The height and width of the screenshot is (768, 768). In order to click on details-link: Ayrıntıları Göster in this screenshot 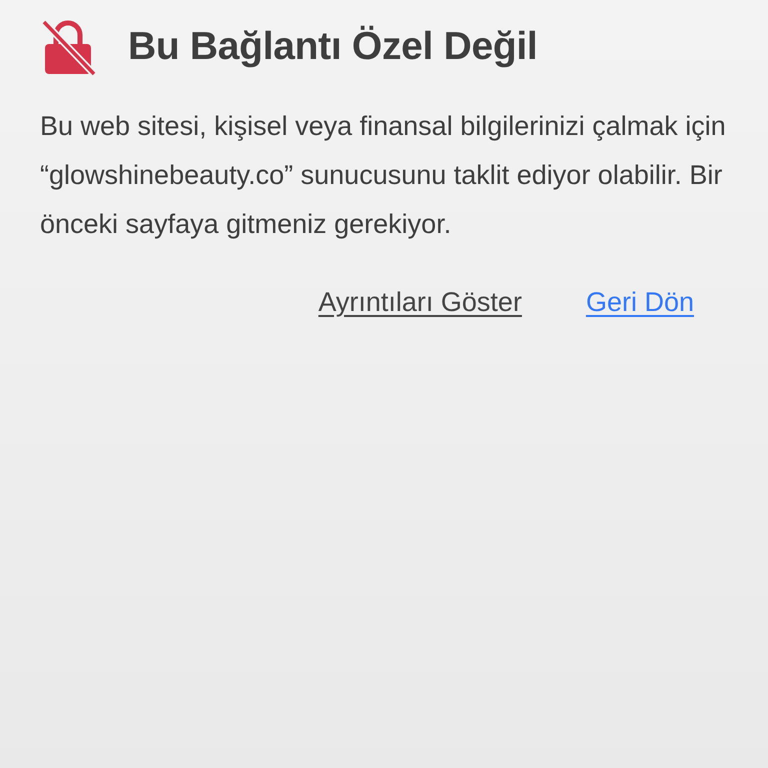, I will do `click(420, 302)`.